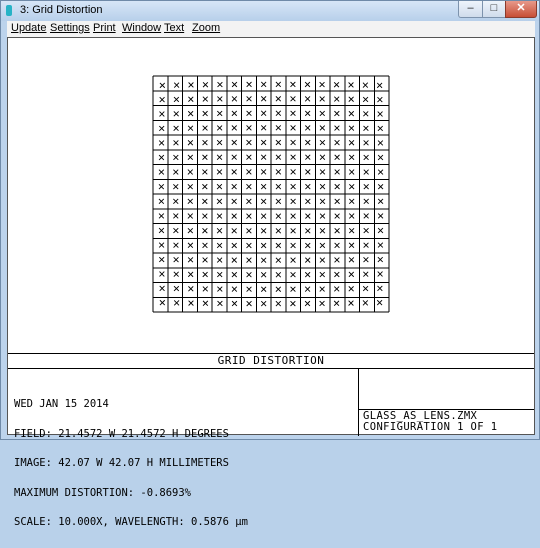 The width and height of the screenshot is (540, 548). What do you see at coordinates (141, 28) in the screenshot?
I see `menu-window: Window` at bounding box center [141, 28].